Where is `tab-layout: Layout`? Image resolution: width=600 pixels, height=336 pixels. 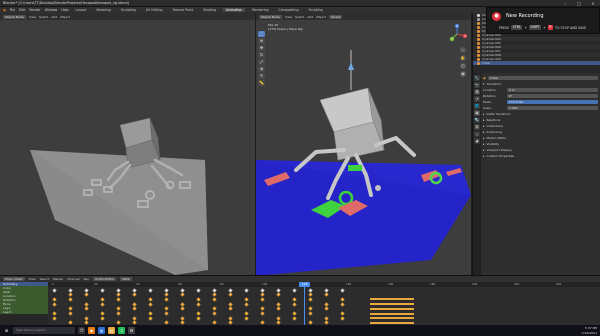 tab-layout: Layout is located at coordinates (81, 10).